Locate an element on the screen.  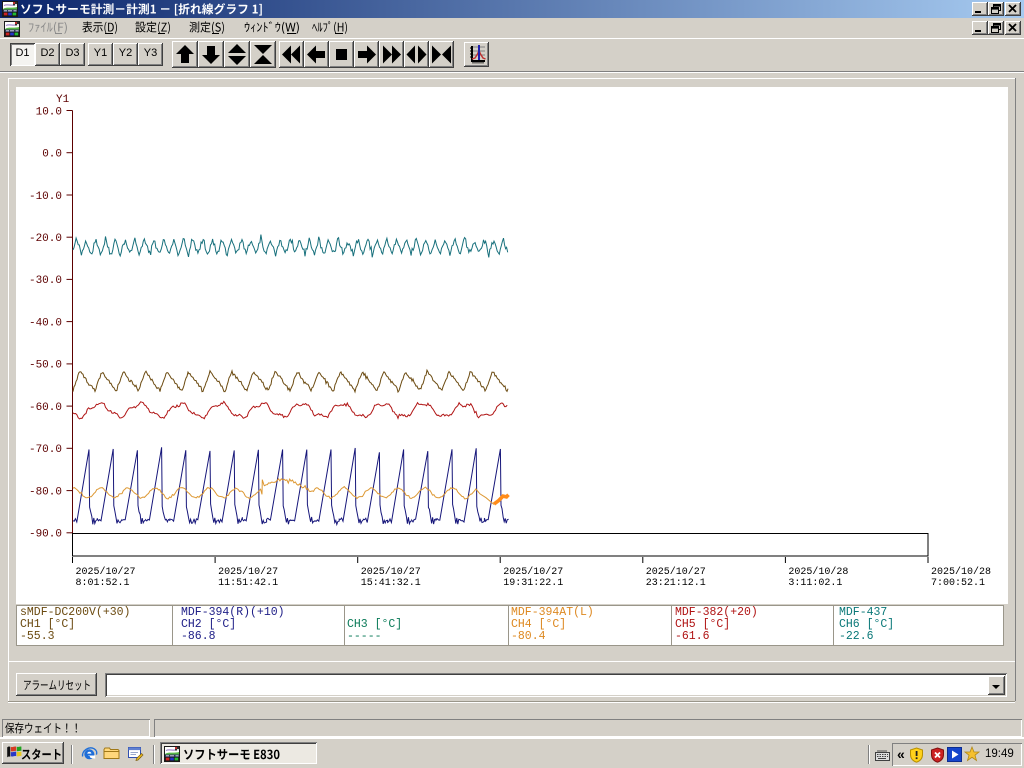
svg-text: -30.0 is located at coordinates (45, 281).